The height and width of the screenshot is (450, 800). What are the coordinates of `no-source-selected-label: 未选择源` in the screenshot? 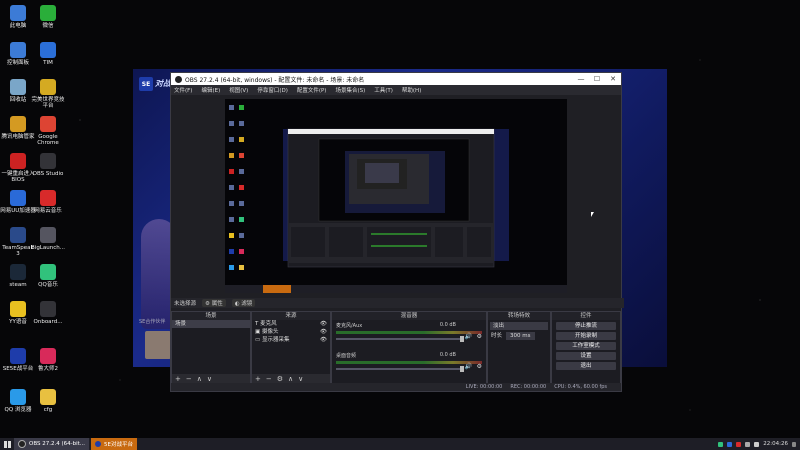 It's located at (185, 304).